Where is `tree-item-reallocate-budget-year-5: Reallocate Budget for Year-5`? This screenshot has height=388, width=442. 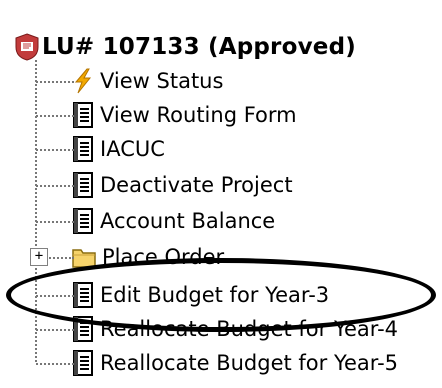
tree-item-reallocate-budget-year-5: Reallocate Budget for Year-5 is located at coordinates (214, 363).